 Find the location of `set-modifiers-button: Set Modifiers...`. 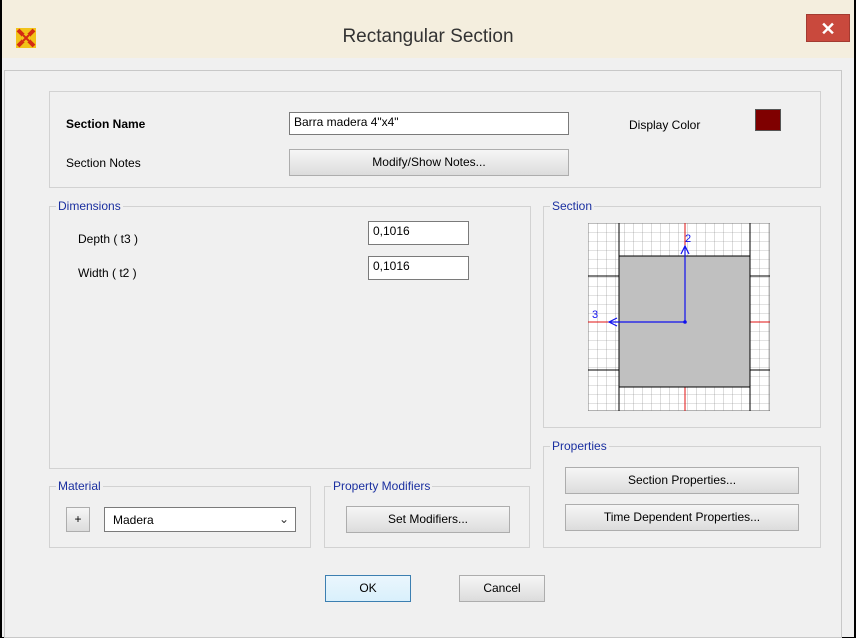

set-modifiers-button: Set Modifiers... is located at coordinates (428, 519).